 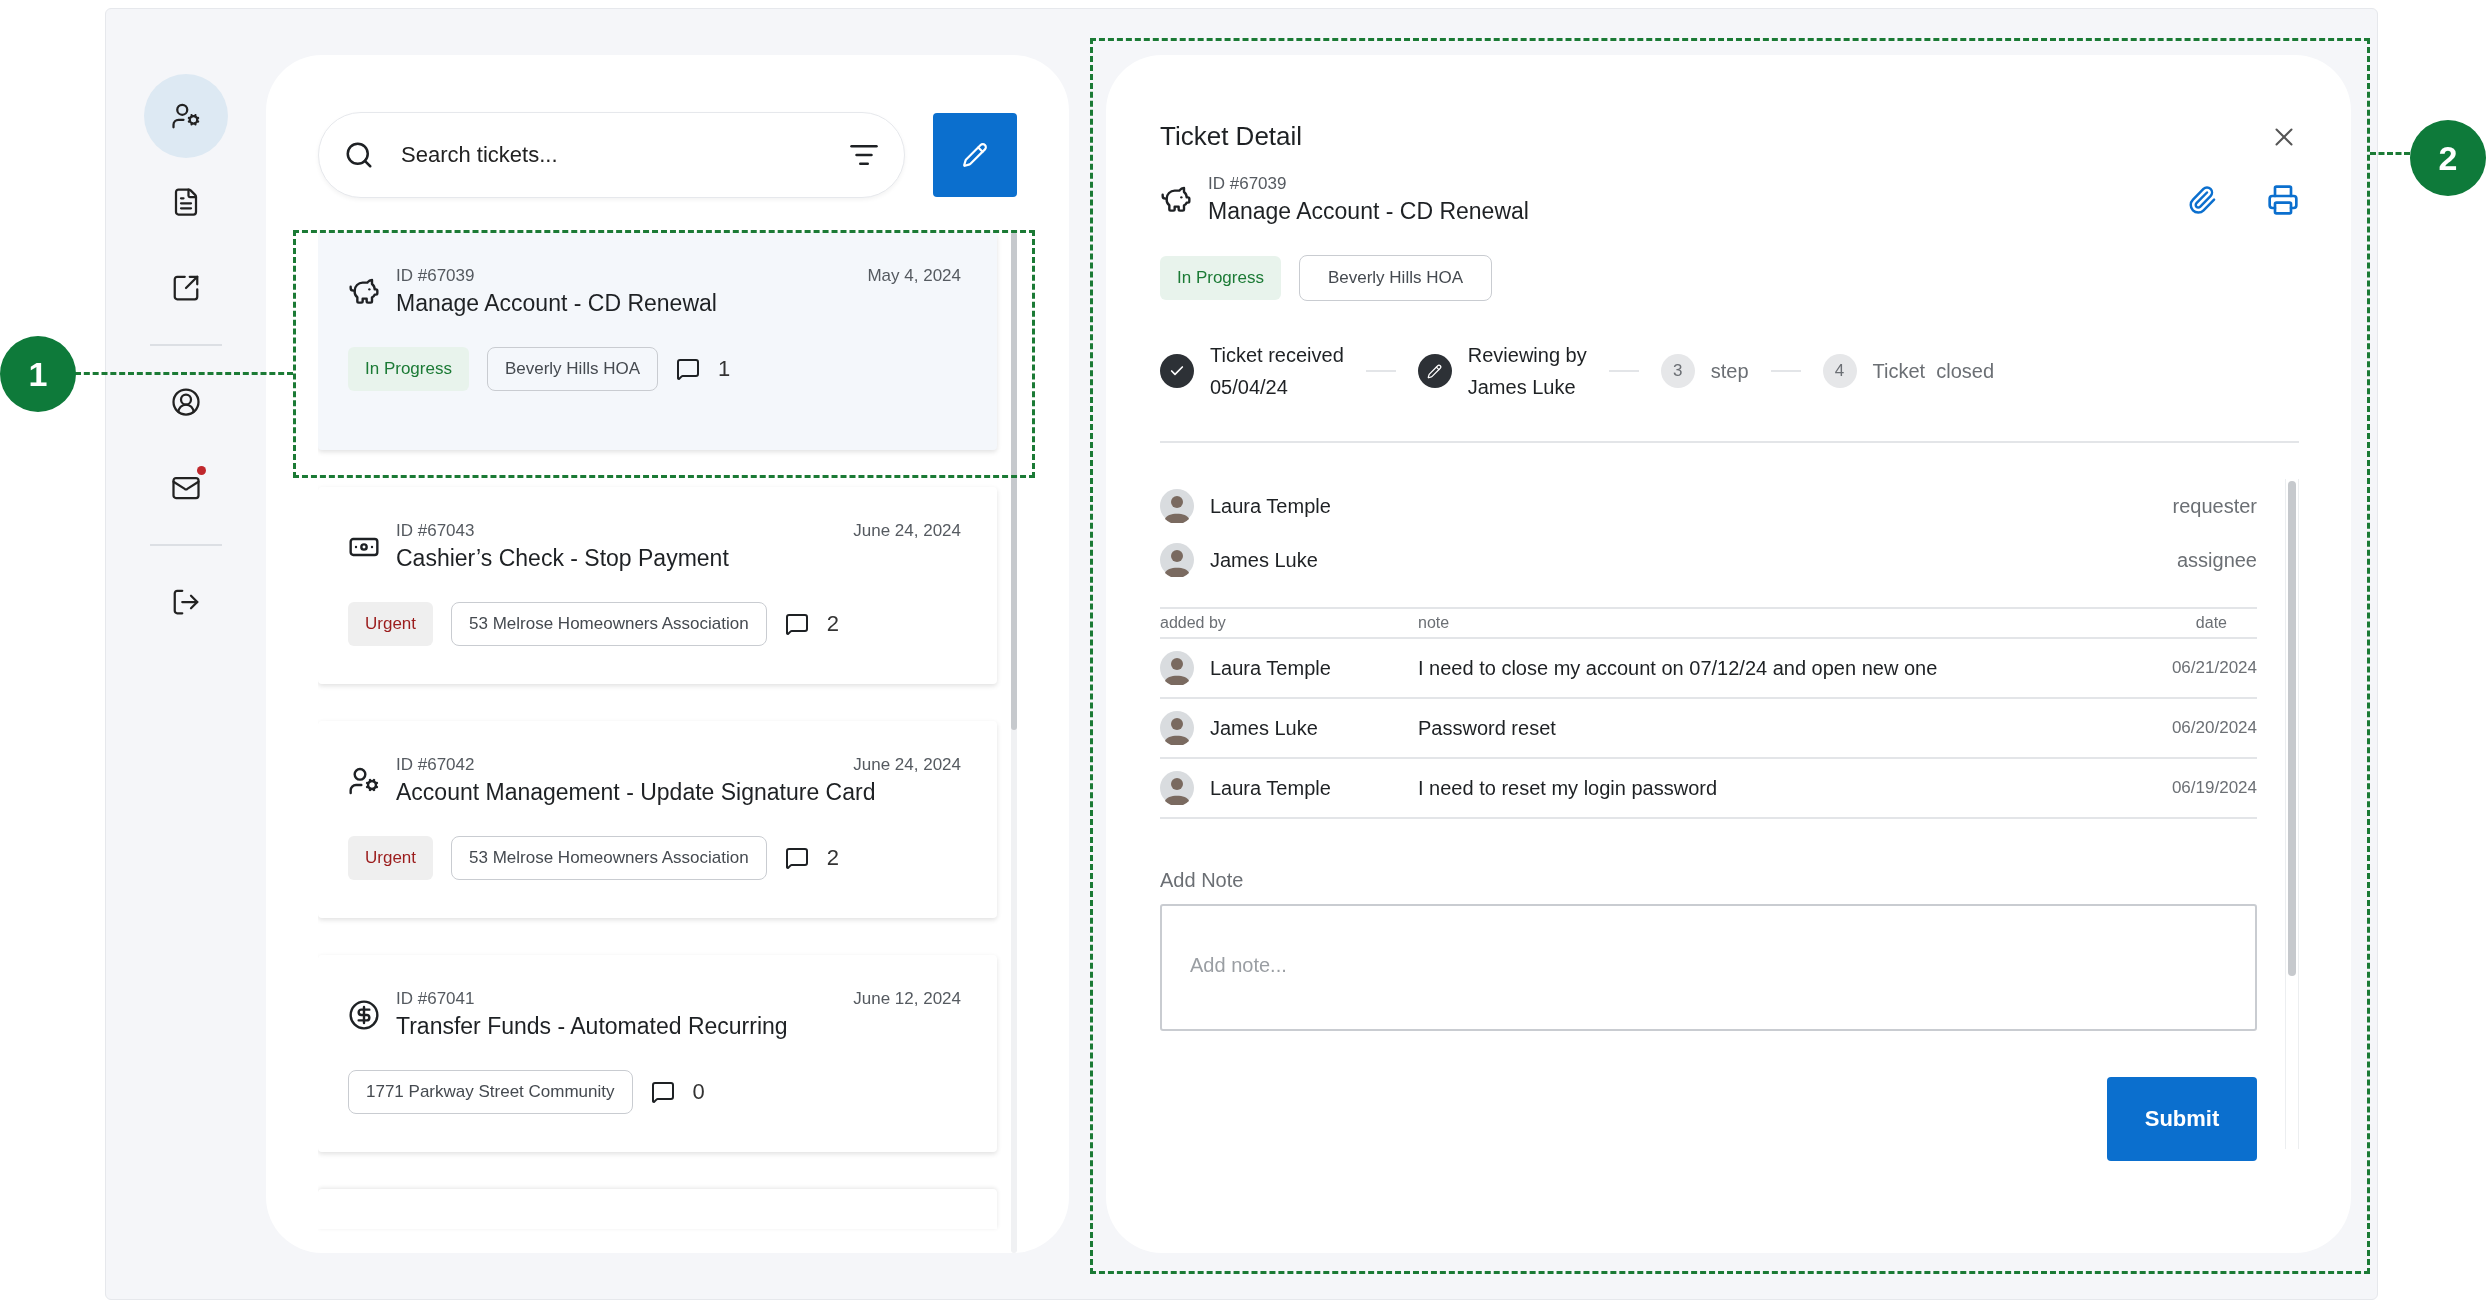 I want to click on attach-button, so click(x=2202, y=199).